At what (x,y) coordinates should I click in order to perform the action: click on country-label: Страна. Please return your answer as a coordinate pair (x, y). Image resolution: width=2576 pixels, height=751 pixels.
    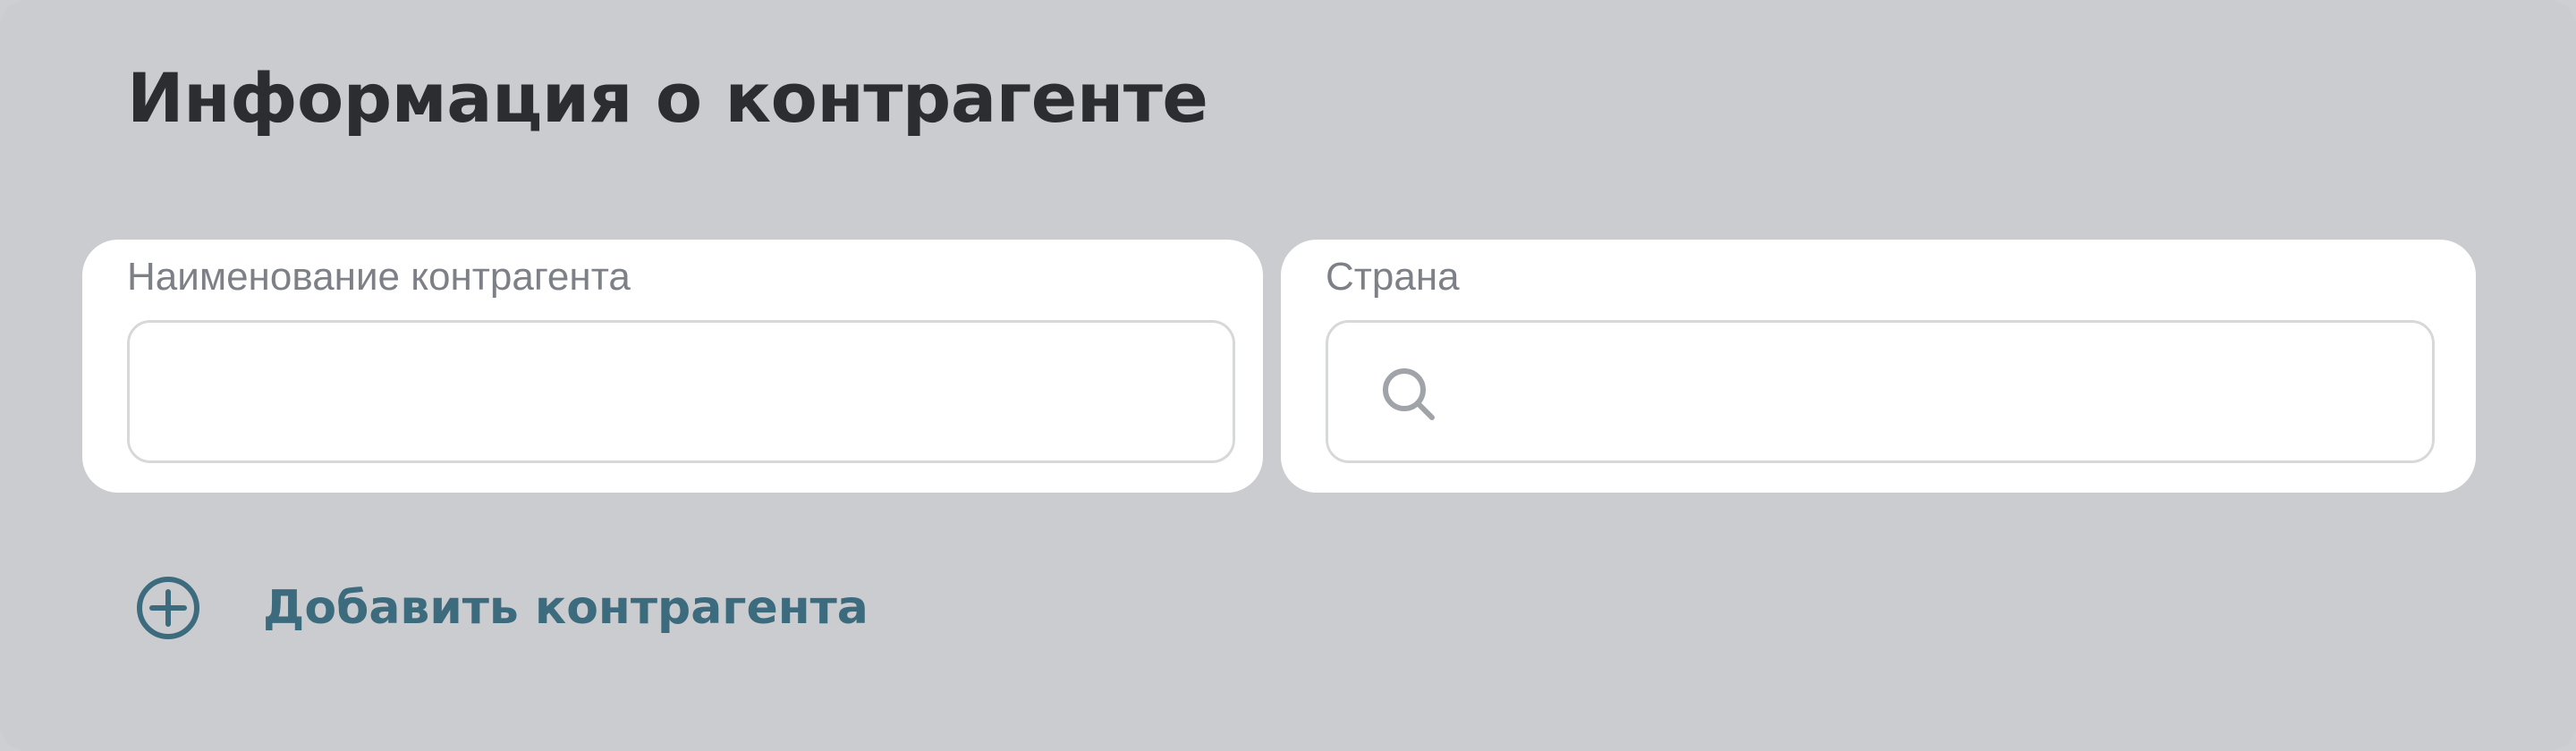
    Looking at the image, I should click on (1393, 277).